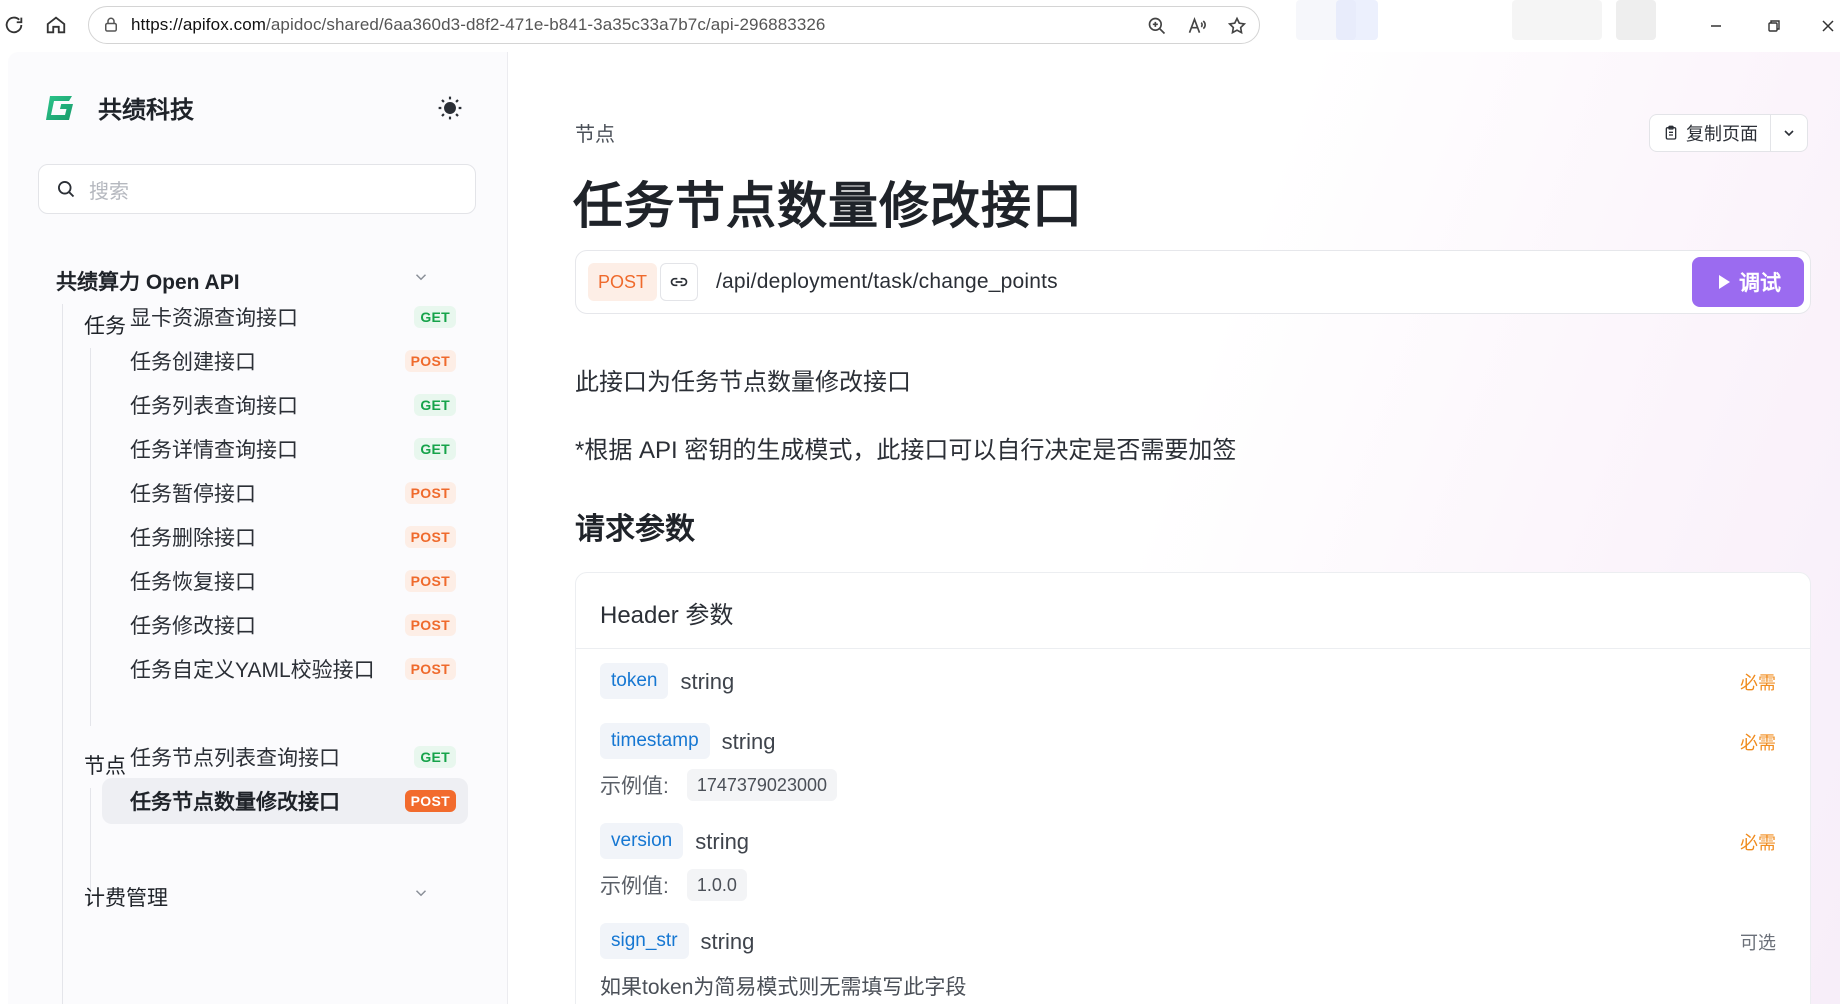 The image size is (1840, 1004). I want to click on example-value: 1.0.0, so click(716, 885).